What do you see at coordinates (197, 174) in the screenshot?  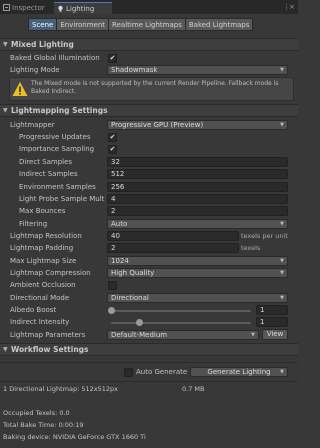 I see `indirect-samples-field: 512` at bounding box center [197, 174].